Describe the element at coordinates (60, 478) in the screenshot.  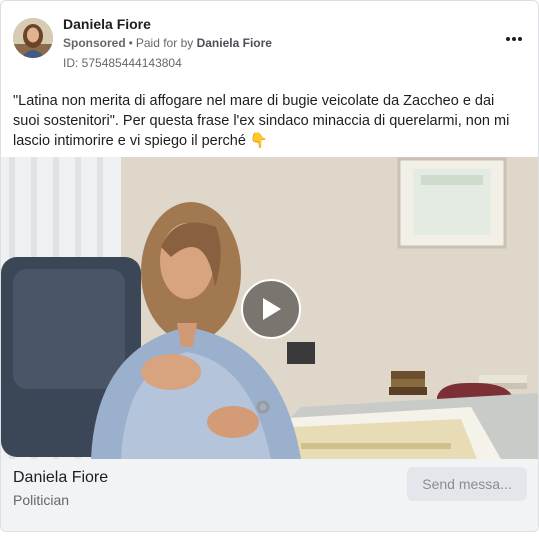
I see `footer-page-name: Daniela Fiore` at that location.